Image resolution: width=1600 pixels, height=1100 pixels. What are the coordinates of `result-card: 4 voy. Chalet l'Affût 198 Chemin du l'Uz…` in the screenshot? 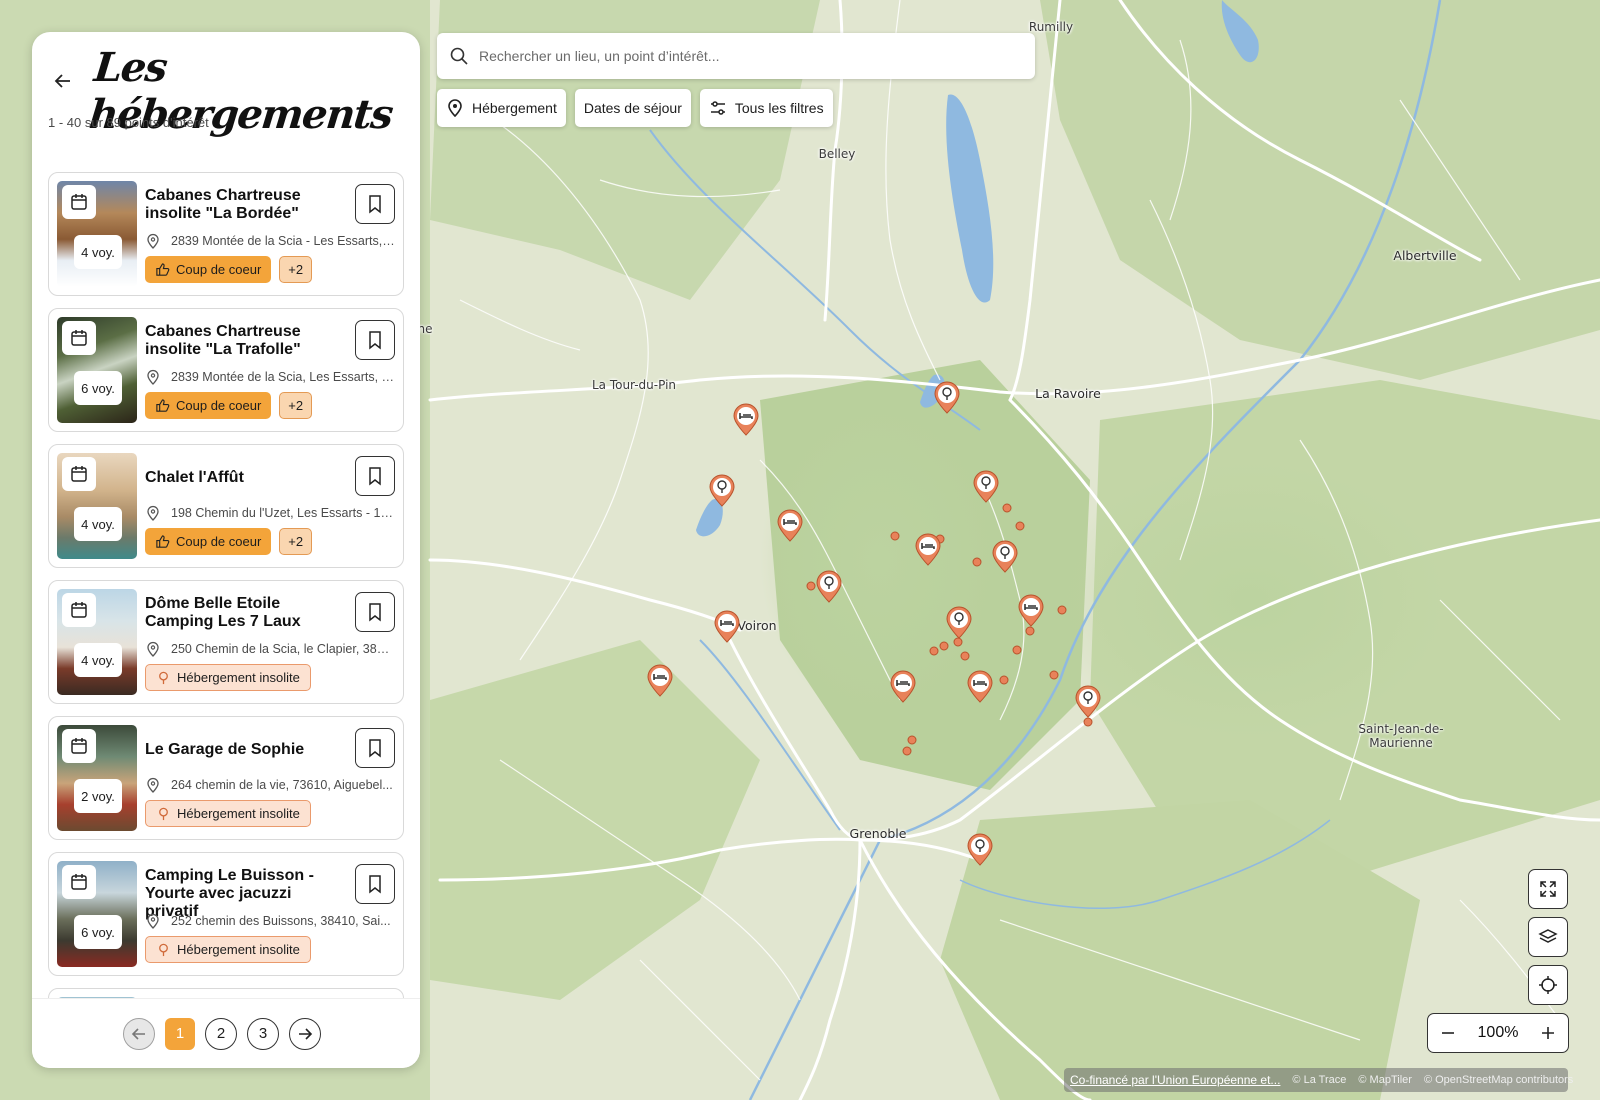 It's located at (226, 506).